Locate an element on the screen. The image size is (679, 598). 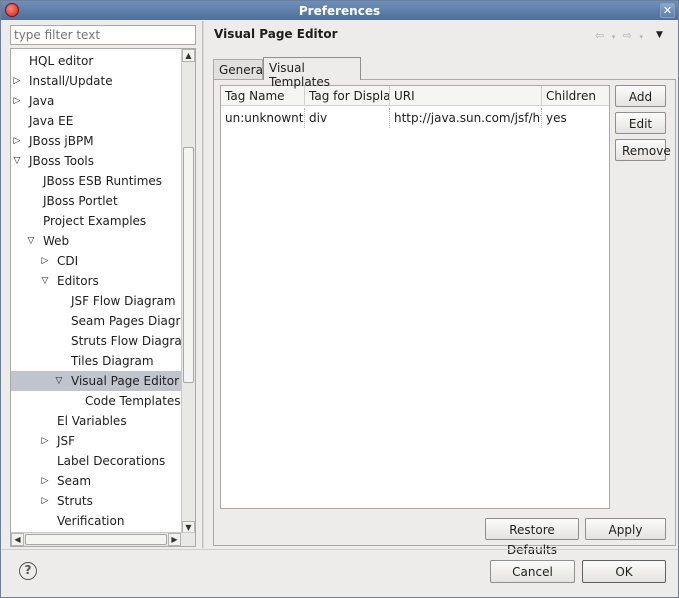
title-bar: Preferences ✕ is located at coordinates (339, 10).